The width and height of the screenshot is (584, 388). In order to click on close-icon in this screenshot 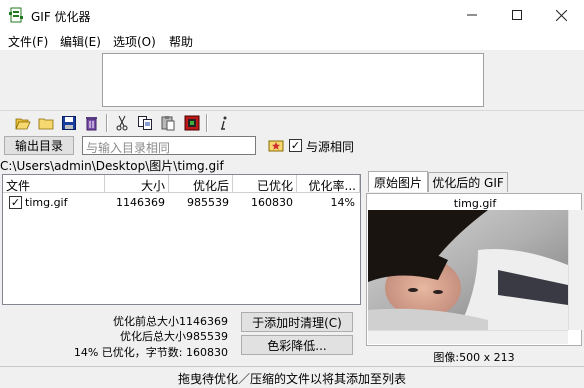, I will do `click(561, 15)`.